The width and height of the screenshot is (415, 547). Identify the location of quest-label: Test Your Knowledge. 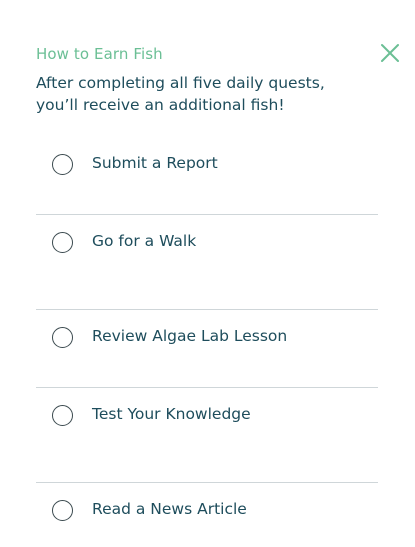
(171, 414).